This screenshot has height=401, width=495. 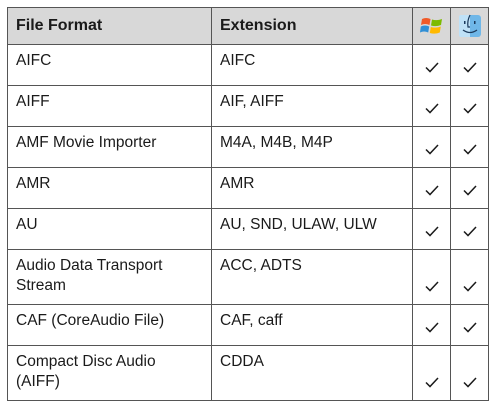 I want to click on table-row: AIFF AIF, AIFF, so click(x=248, y=106).